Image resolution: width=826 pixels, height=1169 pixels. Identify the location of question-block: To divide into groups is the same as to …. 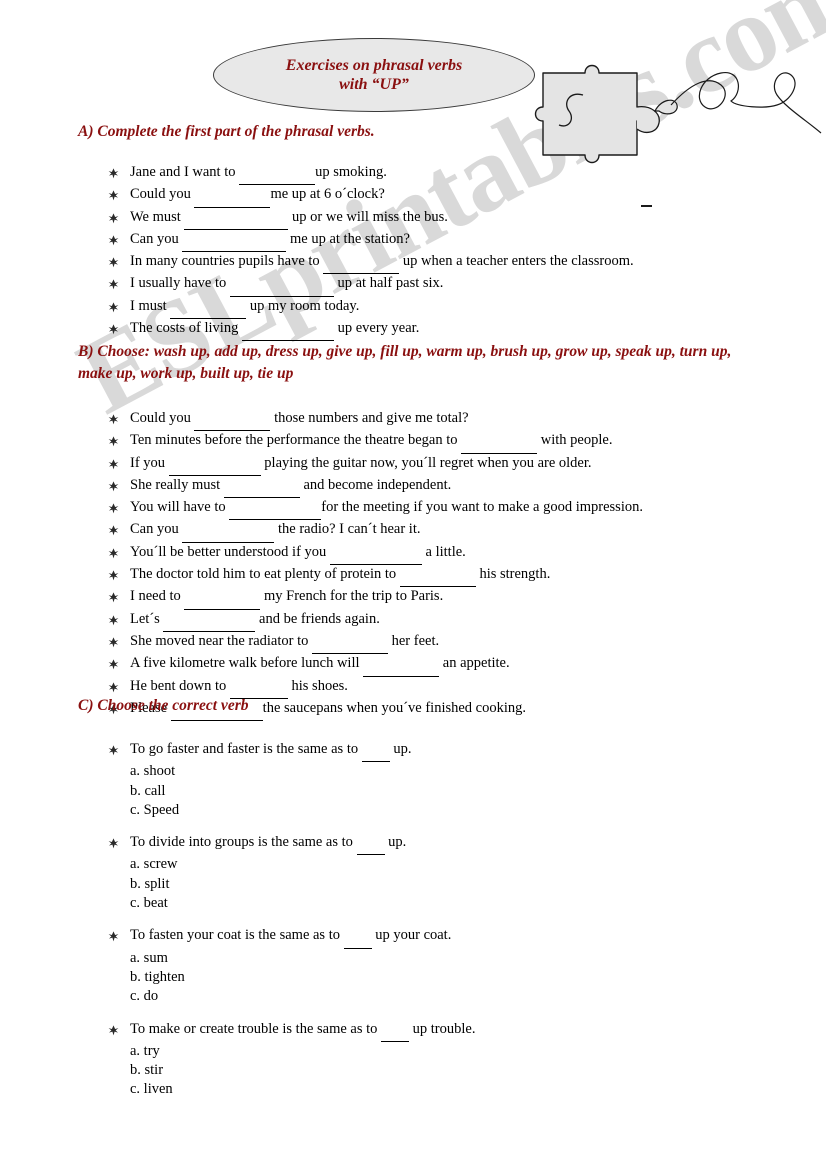
(291, 873).